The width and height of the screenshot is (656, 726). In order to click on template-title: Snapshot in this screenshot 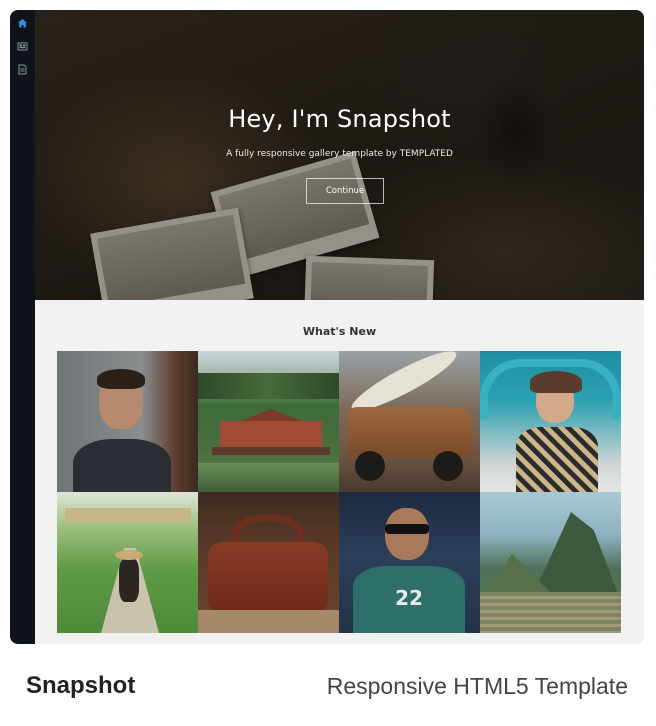, I will do `click(80, 686)`.